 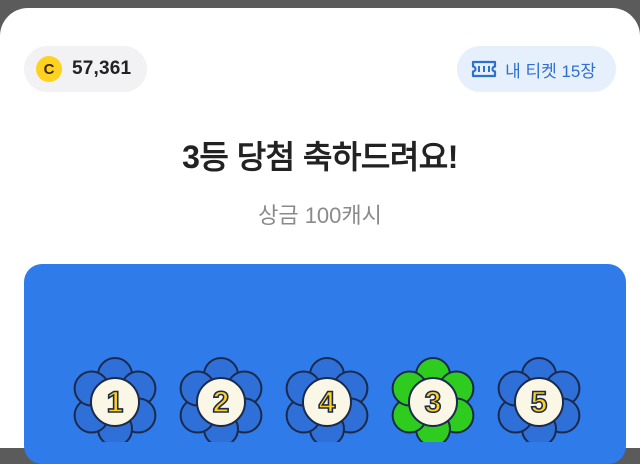 I want to click on flower-4: 4, so click(x=327, y=397).